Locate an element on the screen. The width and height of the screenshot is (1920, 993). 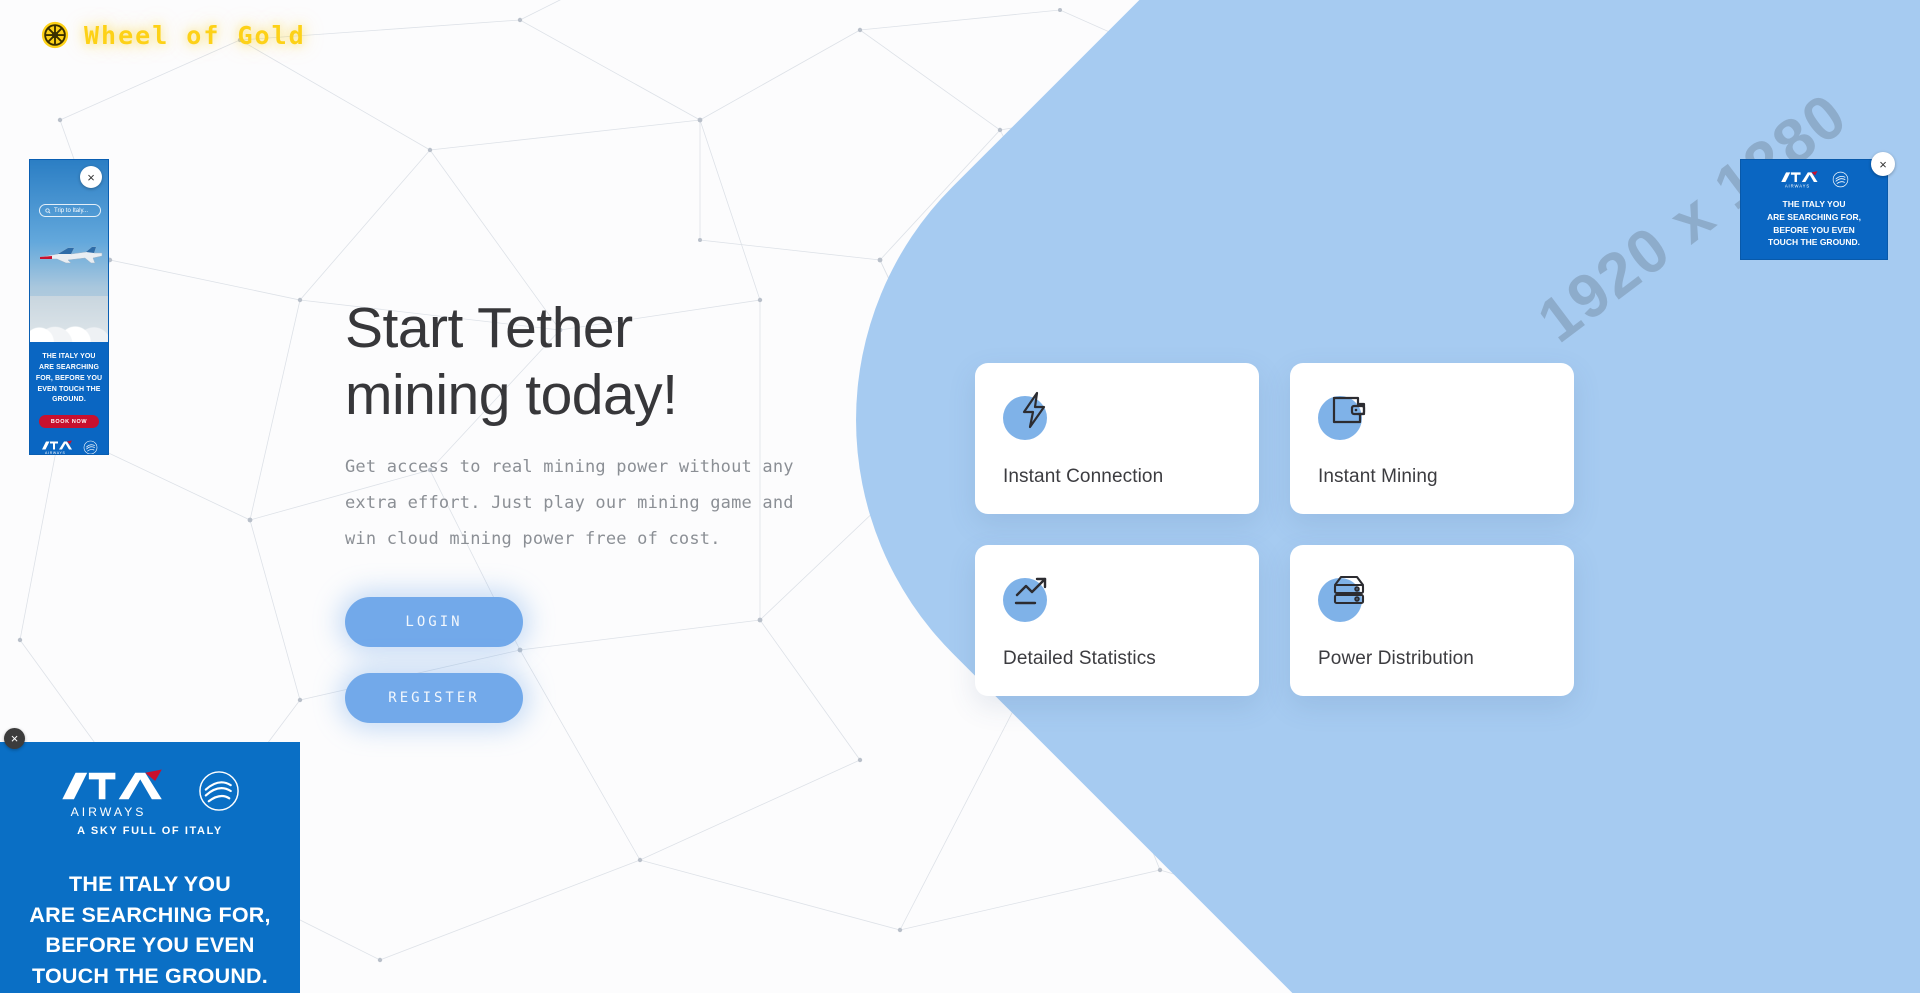
trending-up-chart-icon is located at coordinates (1030, 598).